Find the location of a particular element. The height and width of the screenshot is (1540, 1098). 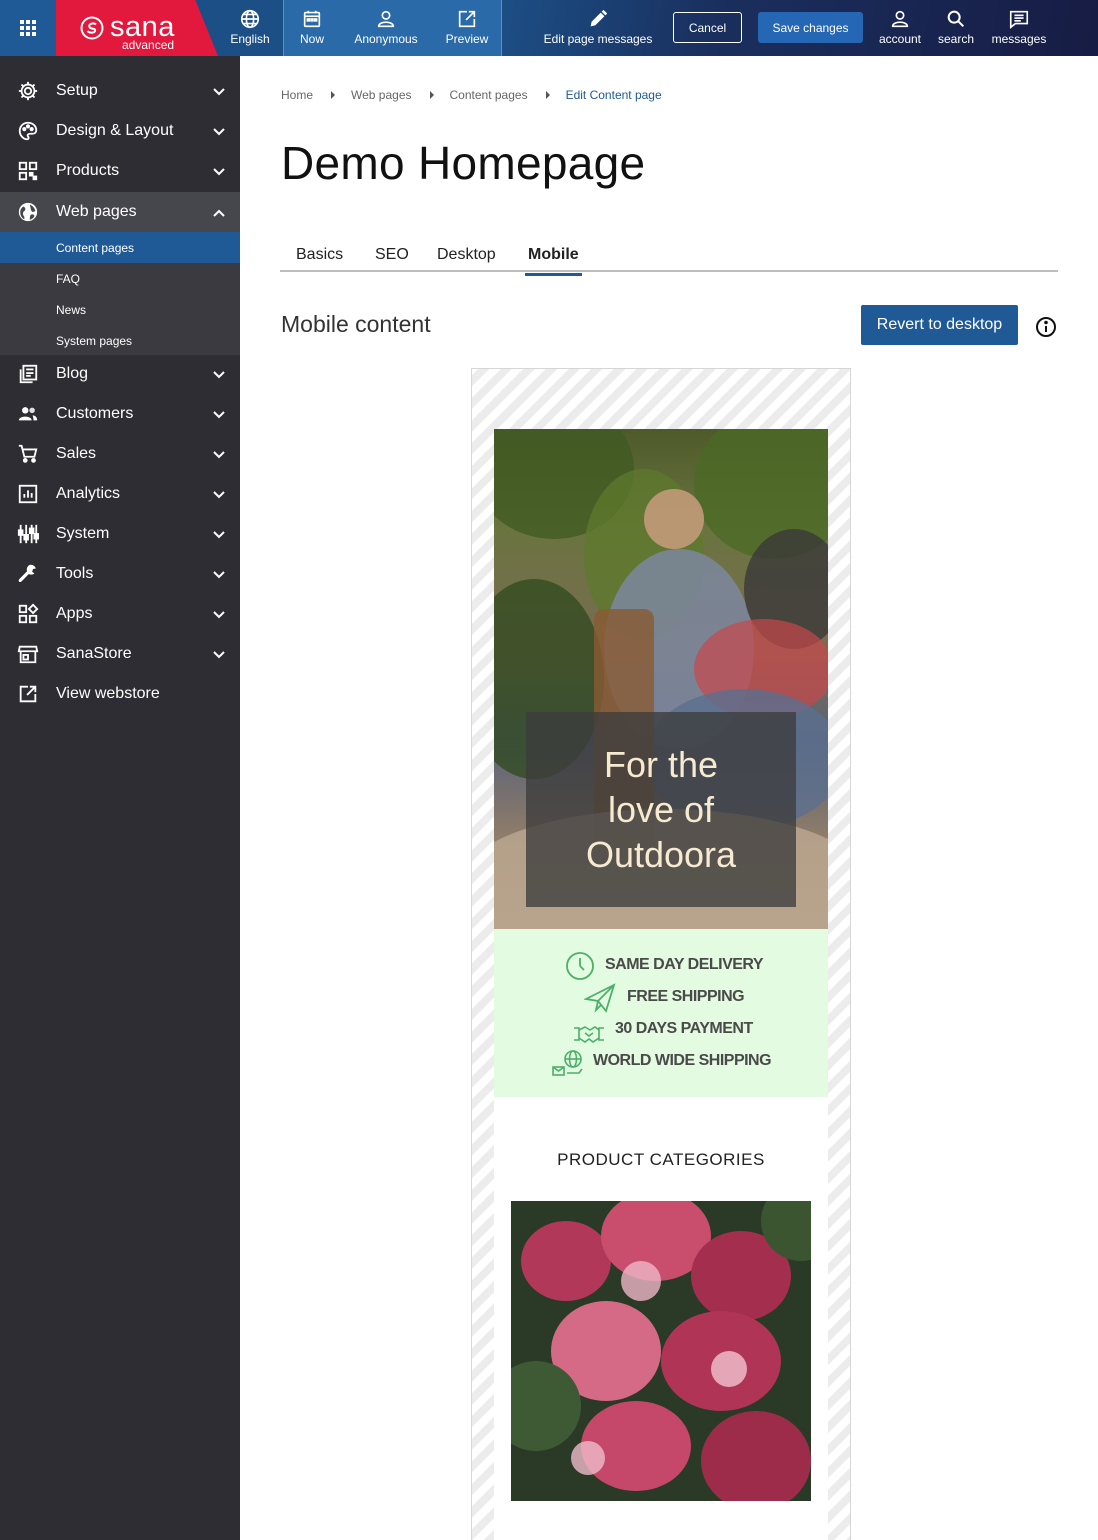

revert-to-desktop-button: Revert to desktop is located at coordinates (939, 325).